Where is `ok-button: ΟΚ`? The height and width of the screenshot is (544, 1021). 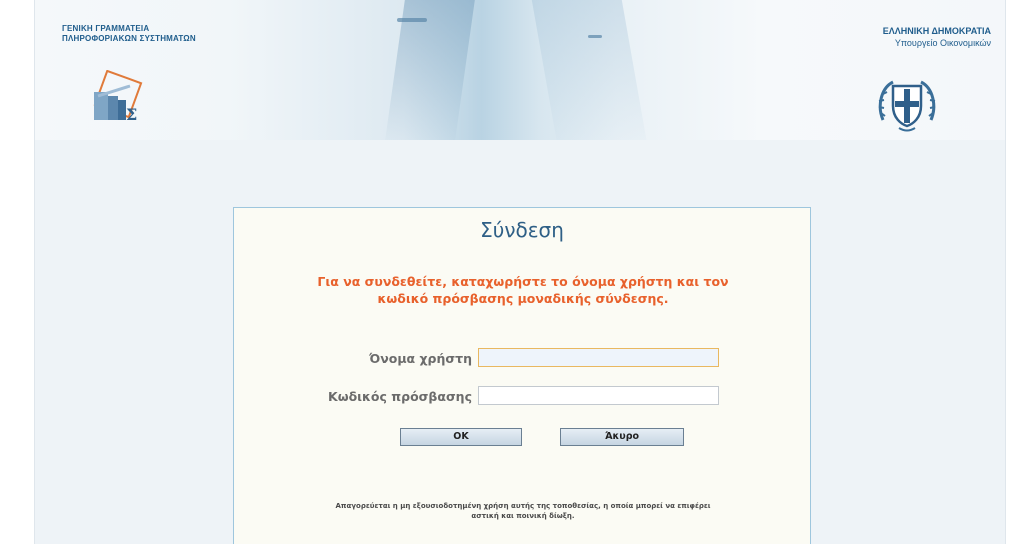
ok-button: ΟΚ is located at coordinates (461, 437).